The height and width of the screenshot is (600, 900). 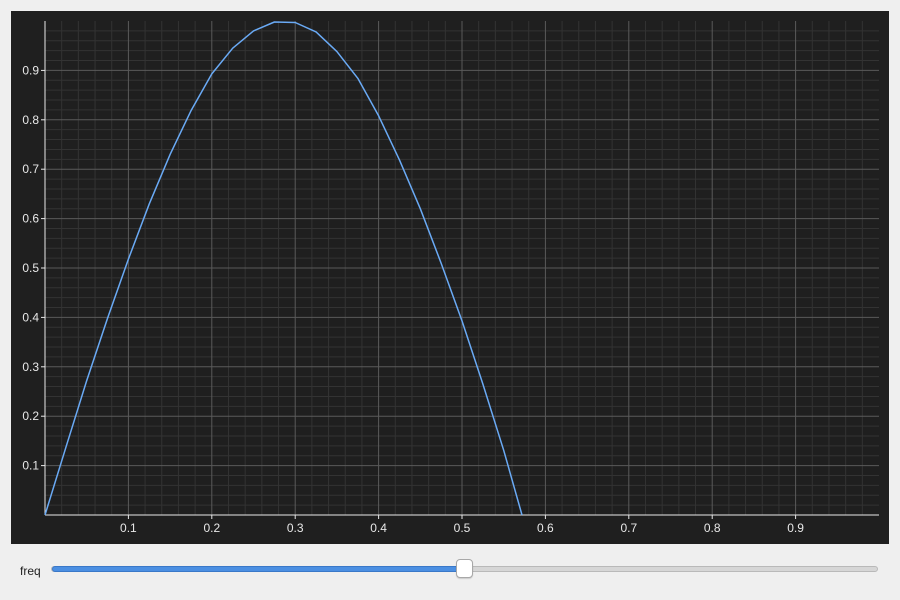 What do you see at coordinates (30, 268) in the screenshot?
I see `y-tick-label: 0.5` at bounding box center [30, 268].